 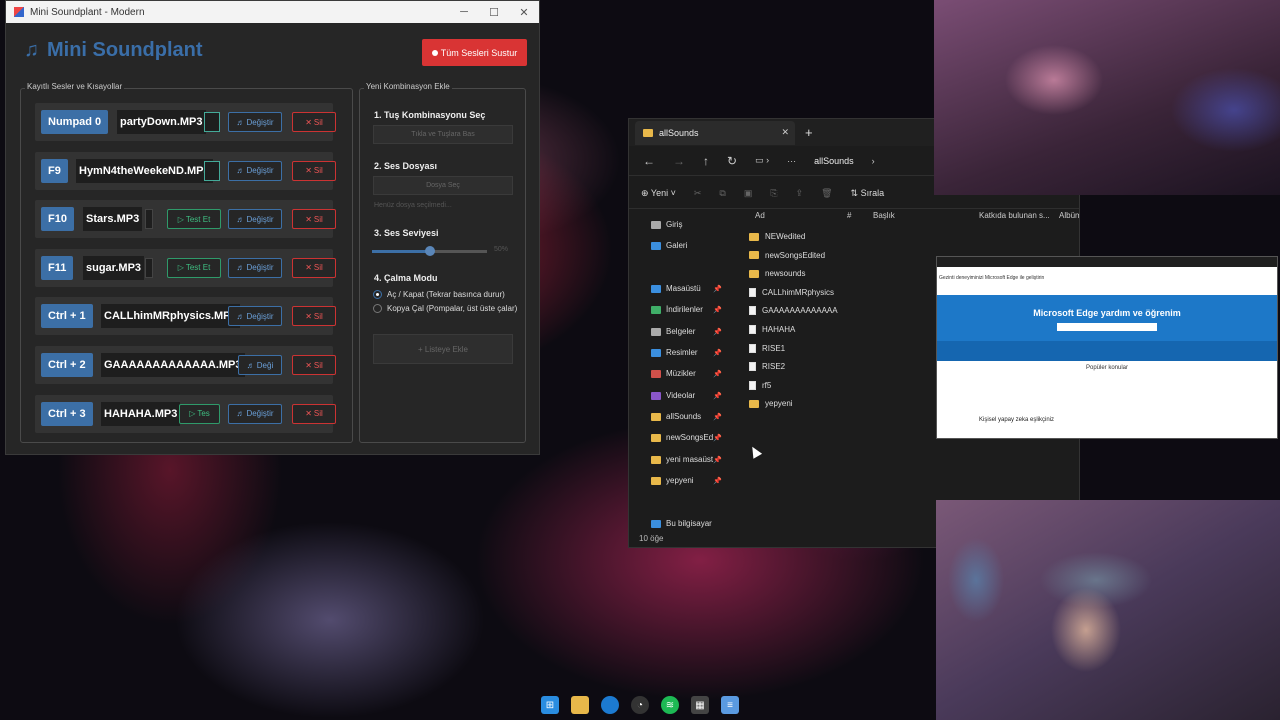 I want to click on file-list-item: HAHAHA, so click(x=772, y=329).